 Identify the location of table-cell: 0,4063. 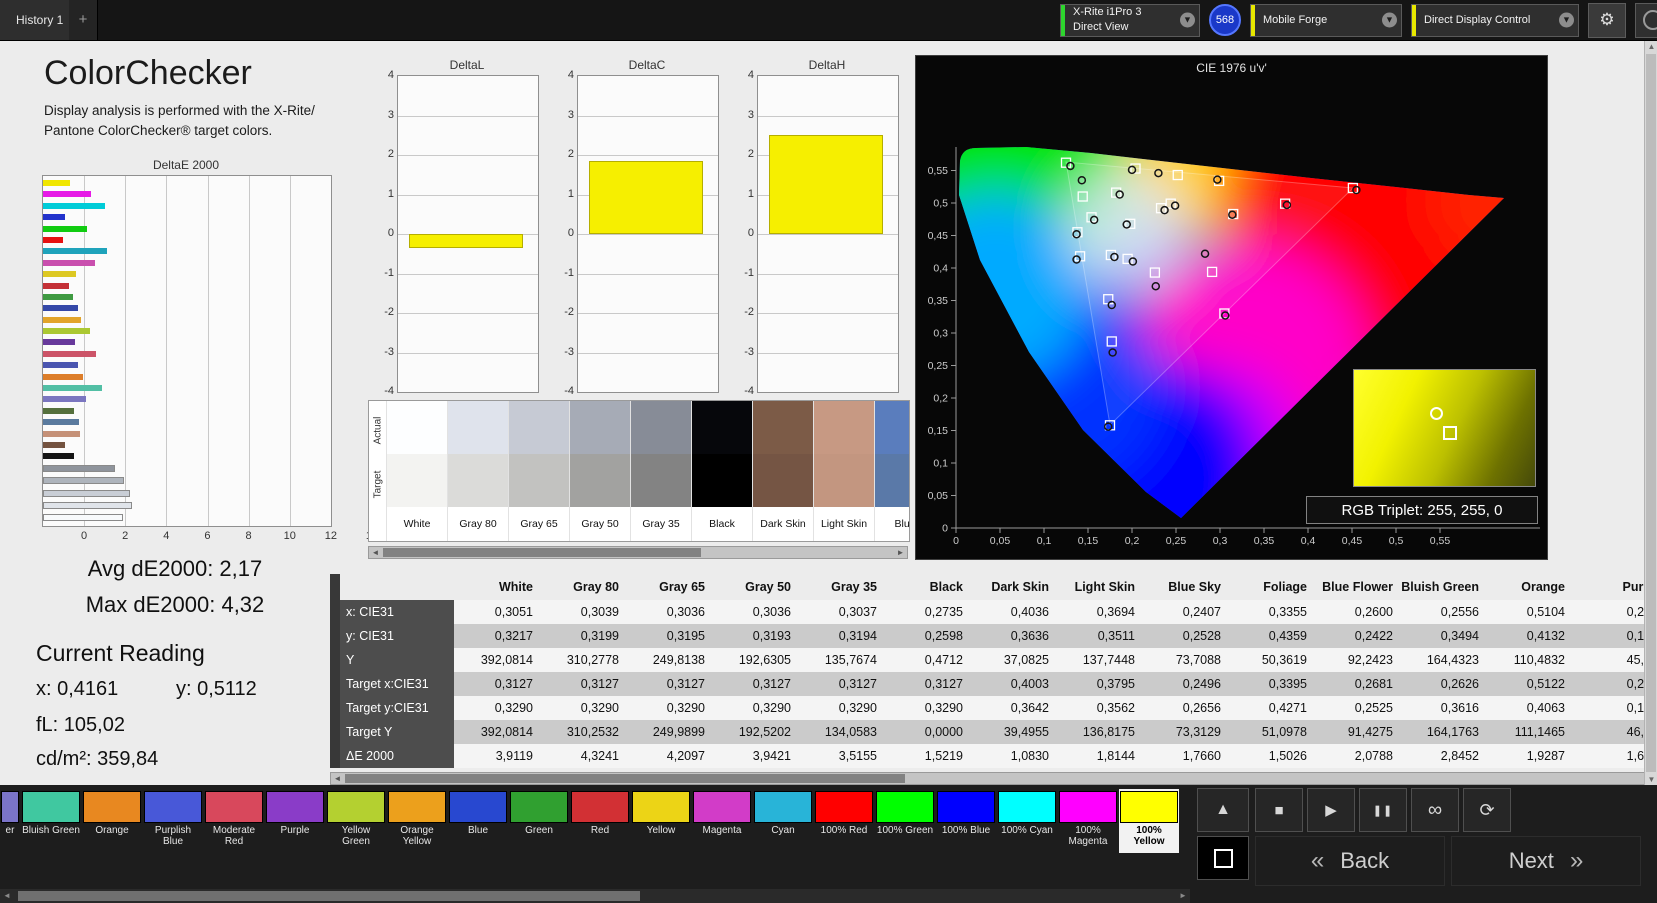
(1529, 708).